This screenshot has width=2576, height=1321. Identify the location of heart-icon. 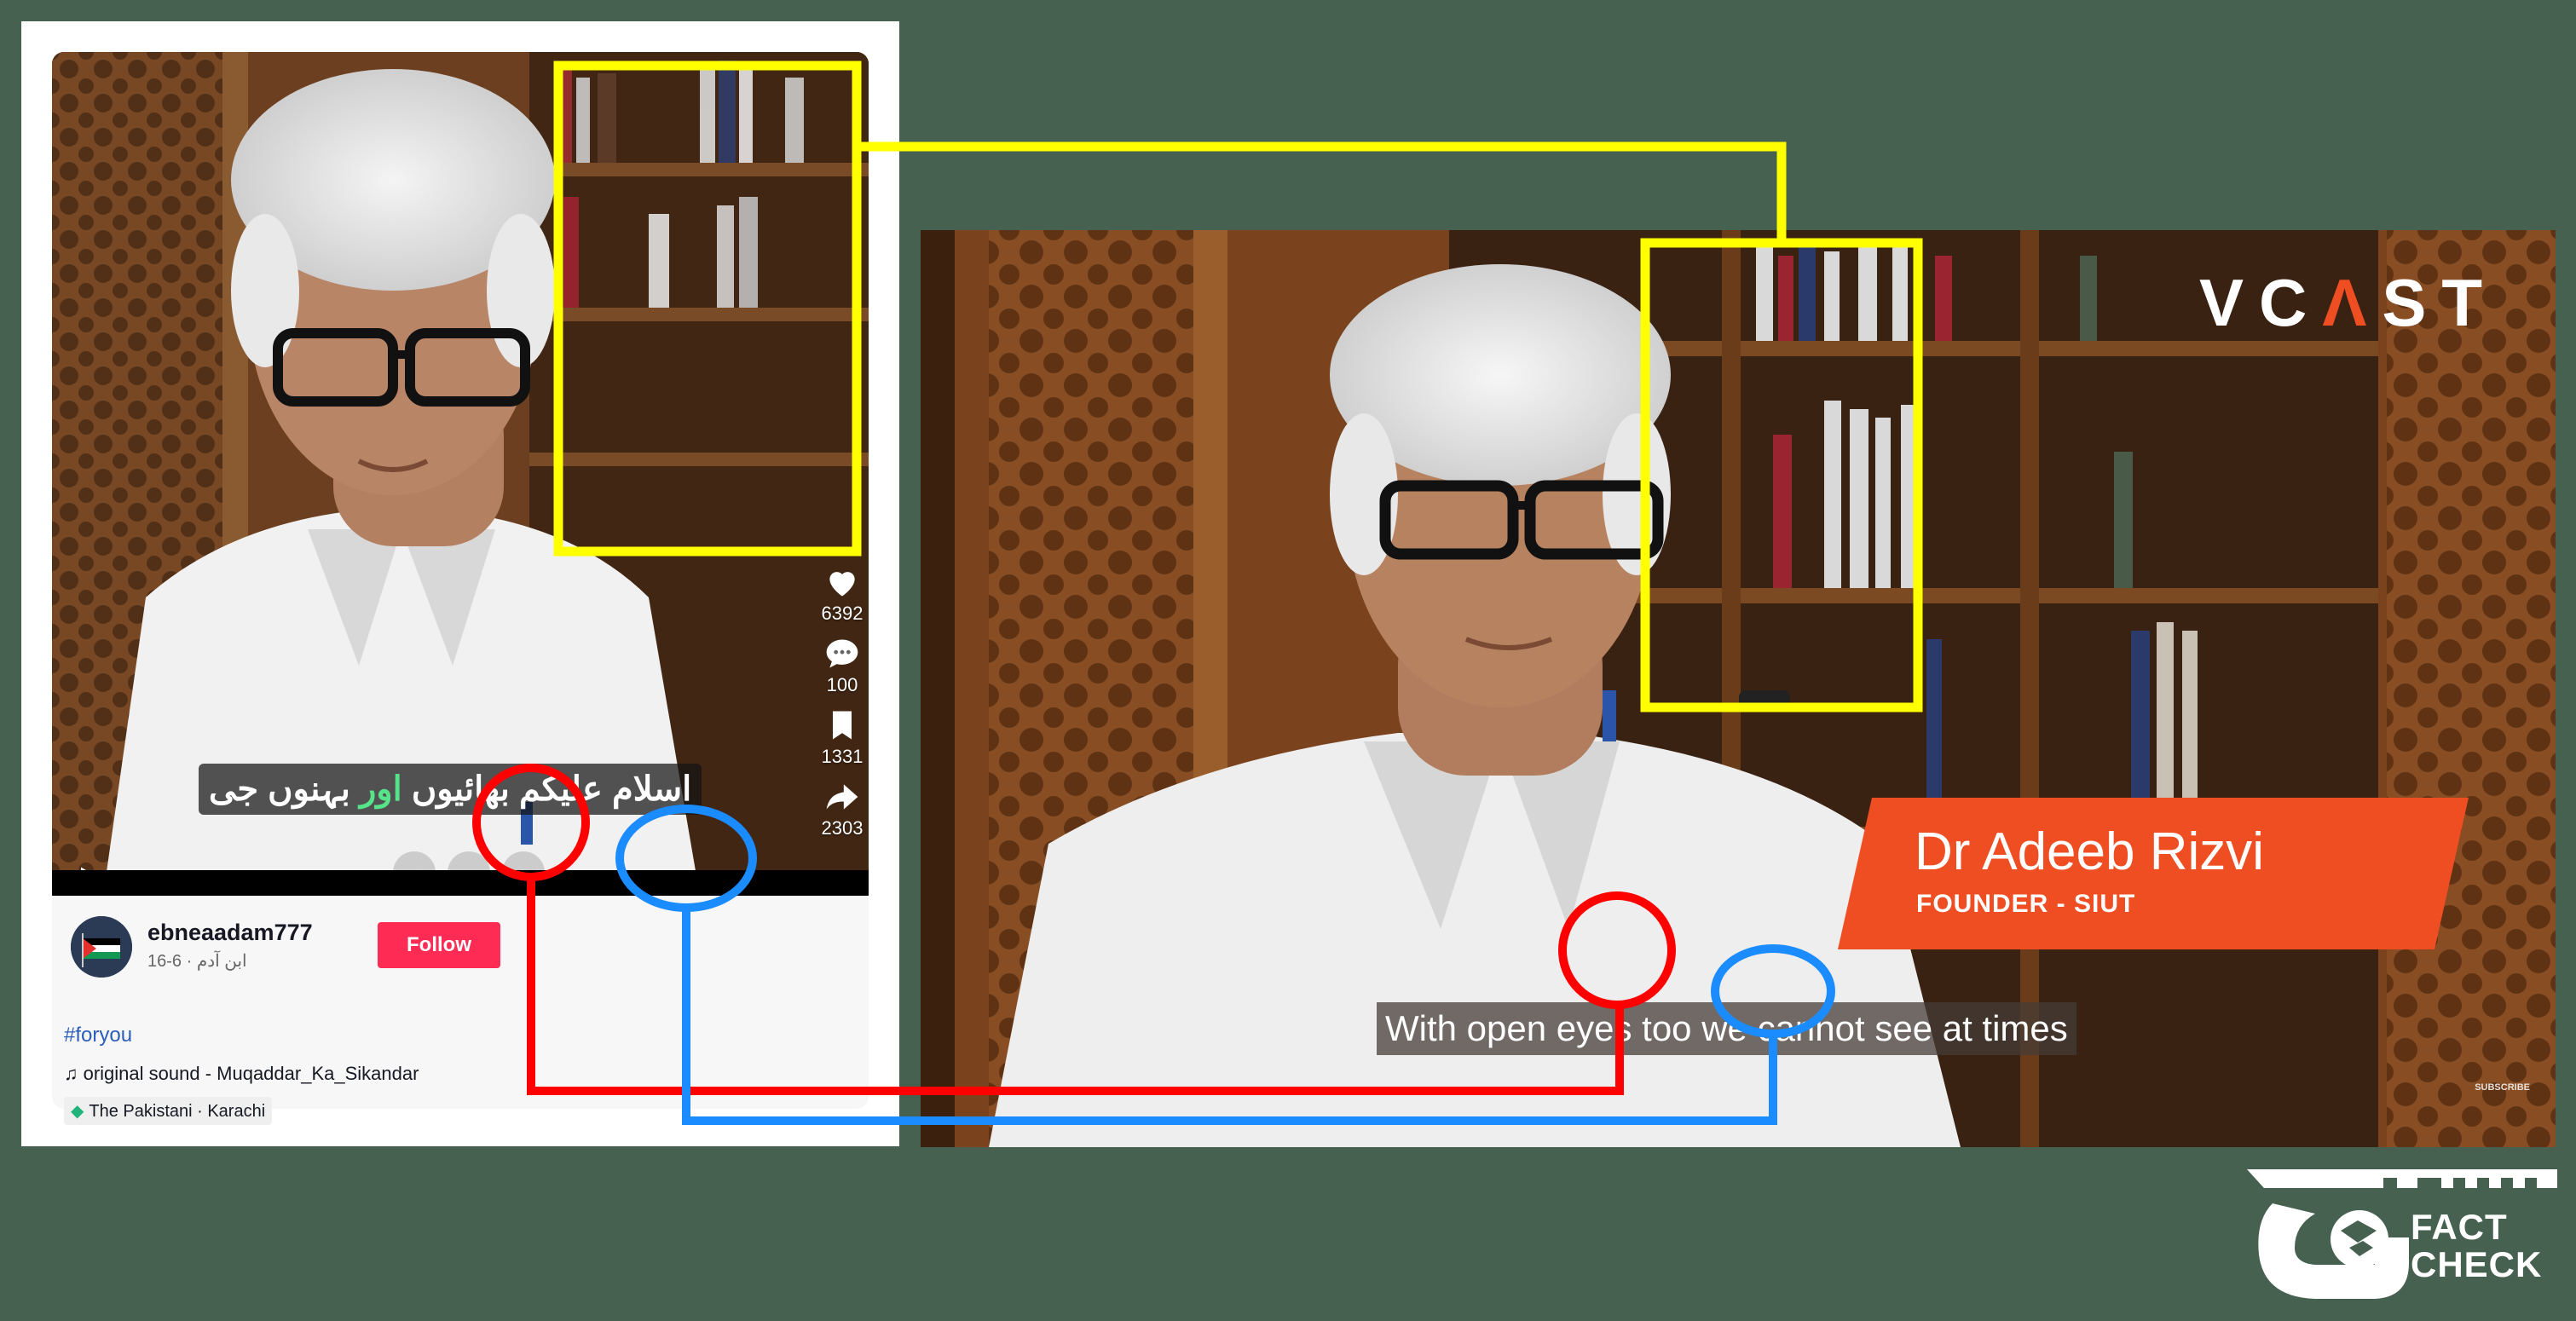
(842, 582).